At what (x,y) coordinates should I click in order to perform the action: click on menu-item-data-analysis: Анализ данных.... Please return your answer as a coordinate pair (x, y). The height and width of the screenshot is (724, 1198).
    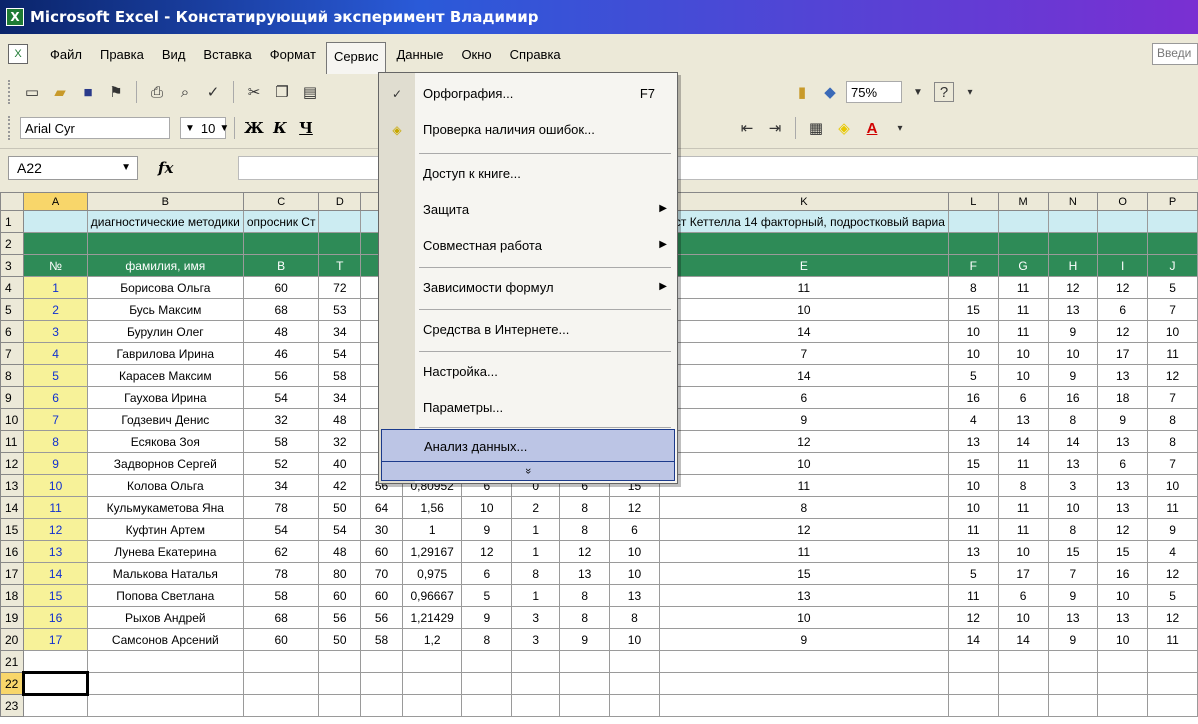
    Looking at the image, I should click on (528, 446).